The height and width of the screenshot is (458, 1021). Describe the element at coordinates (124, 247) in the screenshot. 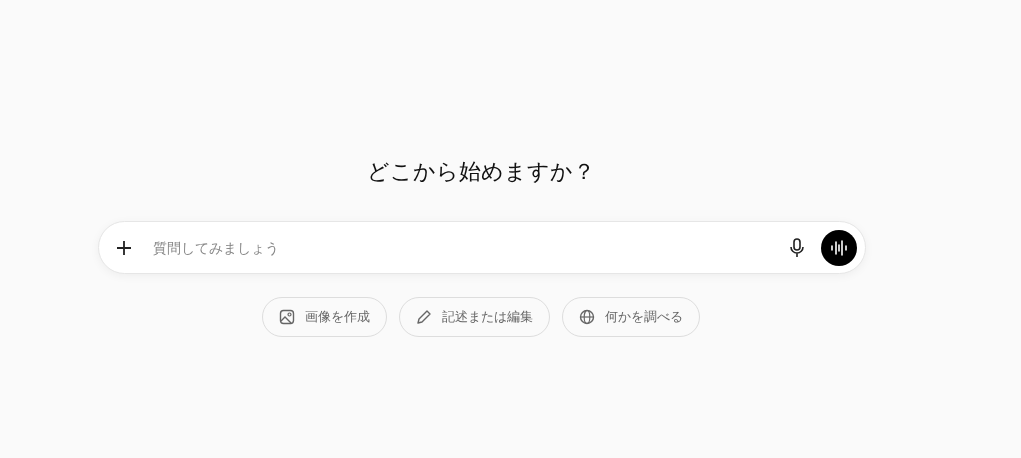

I see `plus-icon` at that location.